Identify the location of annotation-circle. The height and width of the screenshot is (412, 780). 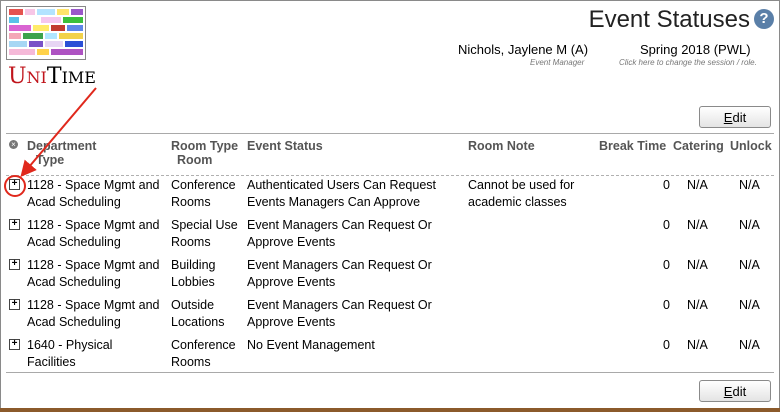
(15, 186).